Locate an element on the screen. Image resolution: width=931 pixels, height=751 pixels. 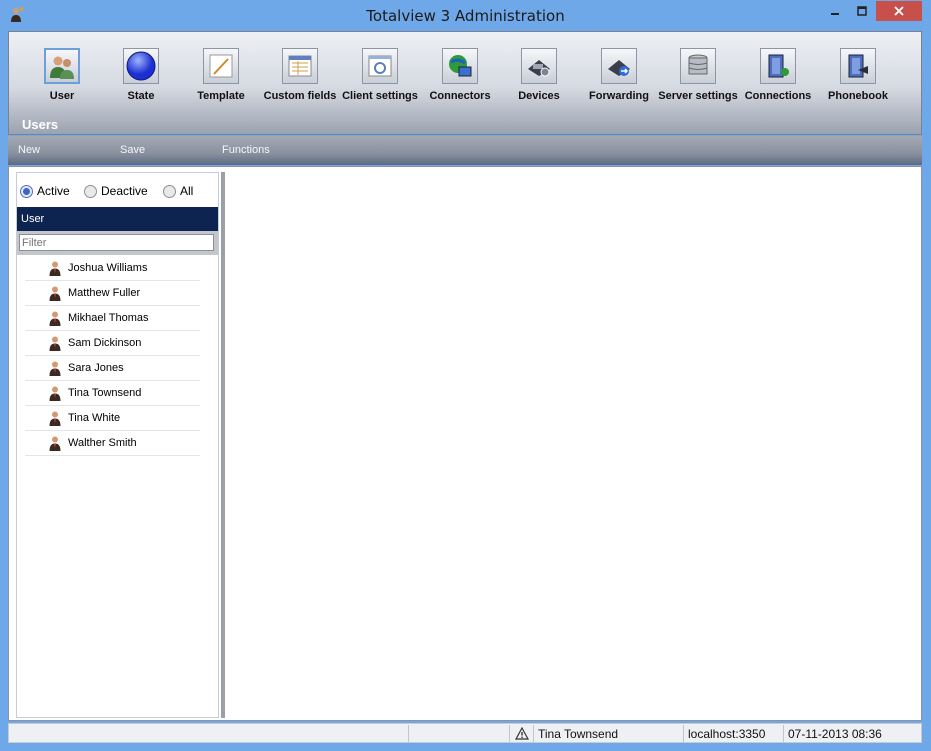
close-icon is located at coordinates (899, 11).